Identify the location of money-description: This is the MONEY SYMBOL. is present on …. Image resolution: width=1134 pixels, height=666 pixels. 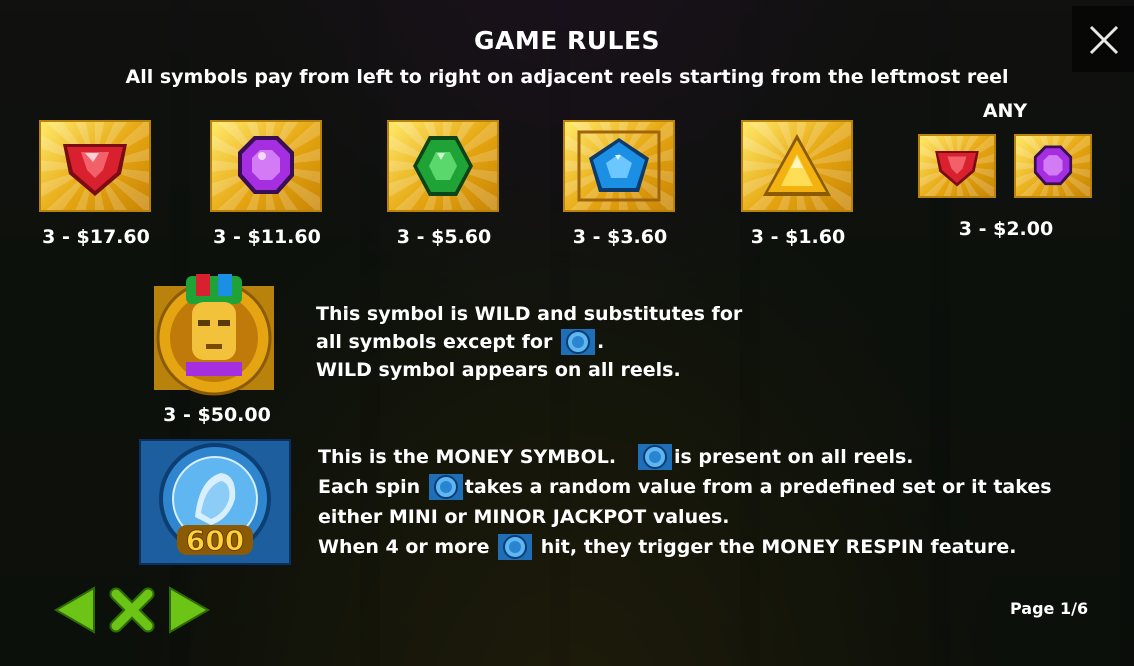
(685, 502).